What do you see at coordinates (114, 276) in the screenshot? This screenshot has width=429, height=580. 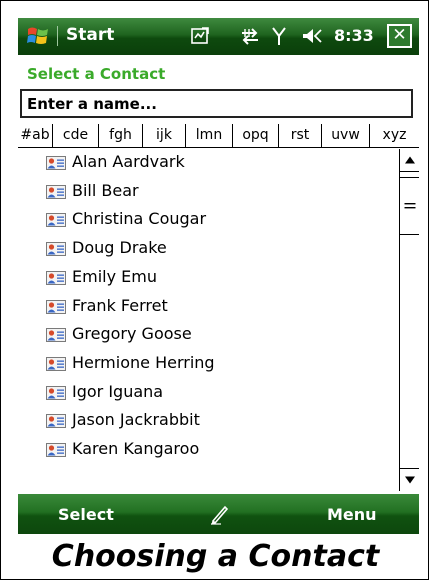 I see `contact-name: Emily Emu` at bounding box center [114, 276].